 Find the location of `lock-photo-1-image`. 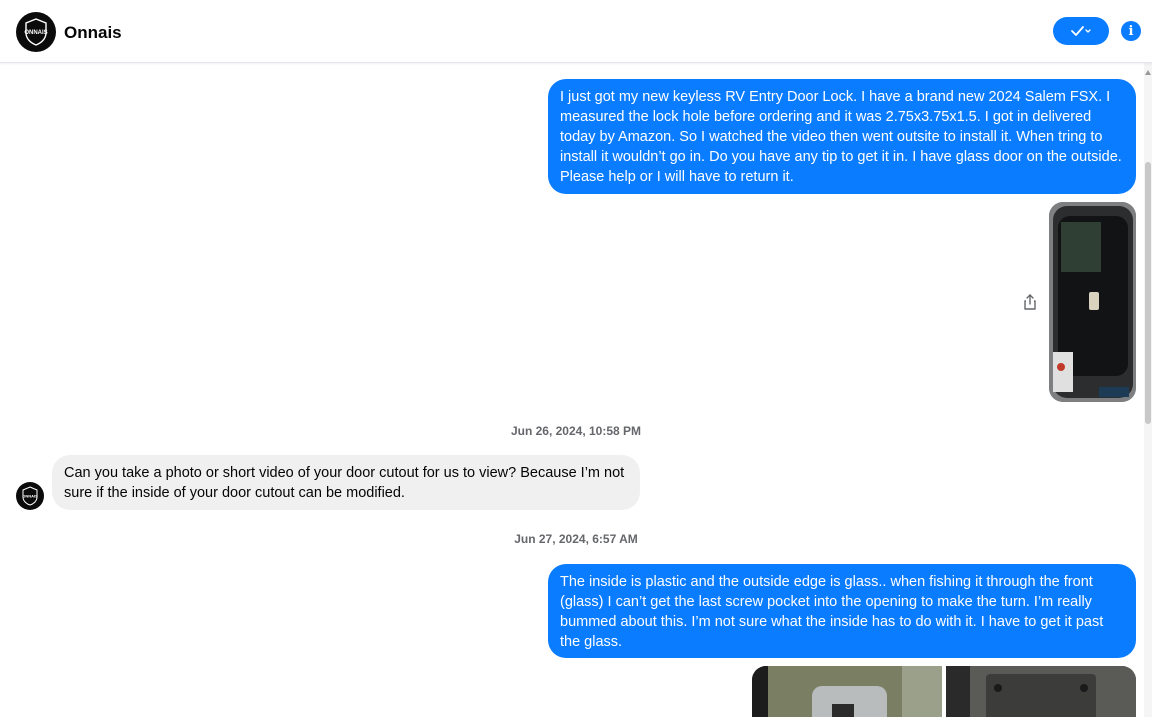

lock-photo-1-image is located at coordinates (847, 691).